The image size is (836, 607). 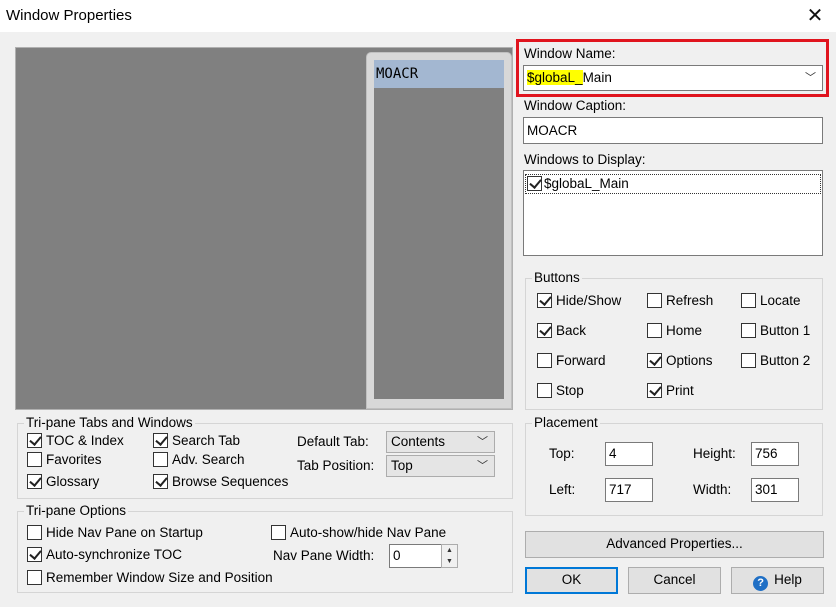 What do you see at coordinates (557, 277) in the screenshot?
I see `buttons-group-label: Buttons` at bounding box center [557, 277].